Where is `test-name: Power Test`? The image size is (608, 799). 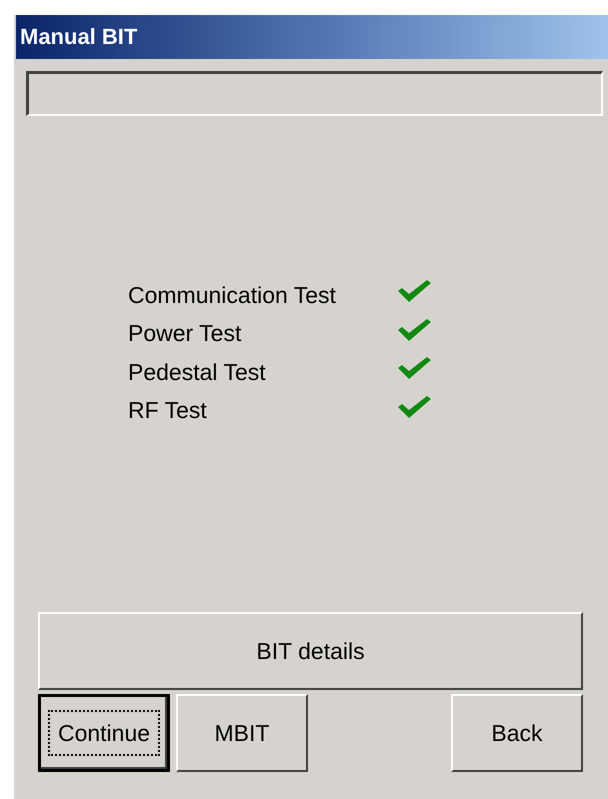 test-name: Power Test is located at coordinates (185, 334).